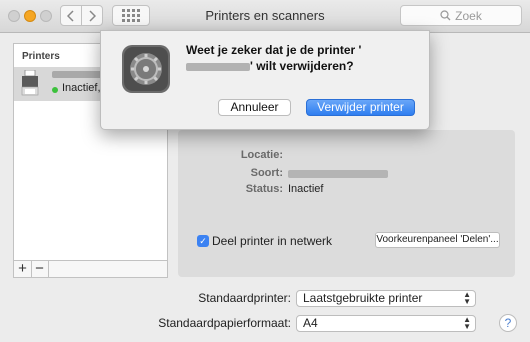 The image size is (530, 342). What do you see at coordinates (264, 189) in the screenshot?
I see `status-label: Status:` at bounding box center [264, 189].